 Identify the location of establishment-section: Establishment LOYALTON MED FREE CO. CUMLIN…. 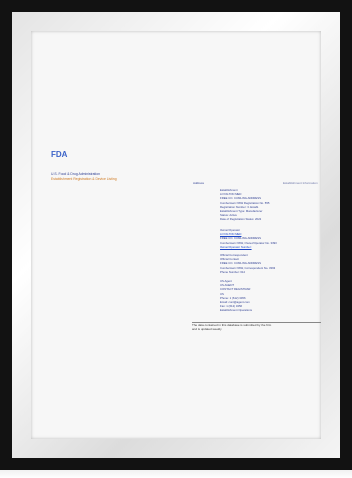
(244, 205).